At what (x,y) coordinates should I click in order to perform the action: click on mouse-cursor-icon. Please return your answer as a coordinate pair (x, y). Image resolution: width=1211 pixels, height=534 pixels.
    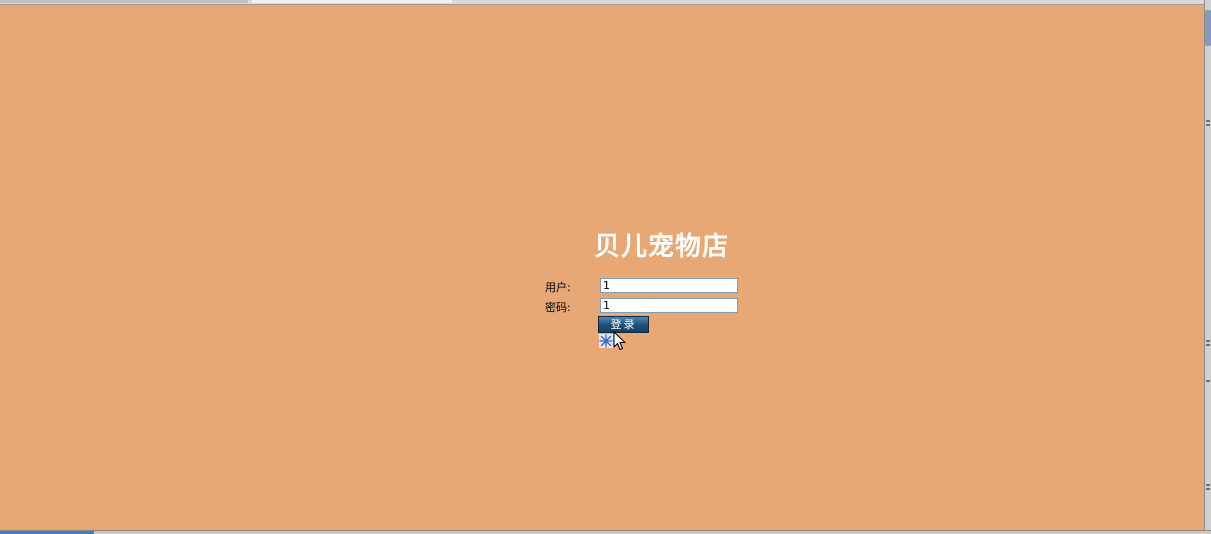
    Looking at the image, I should click on (619, 340).